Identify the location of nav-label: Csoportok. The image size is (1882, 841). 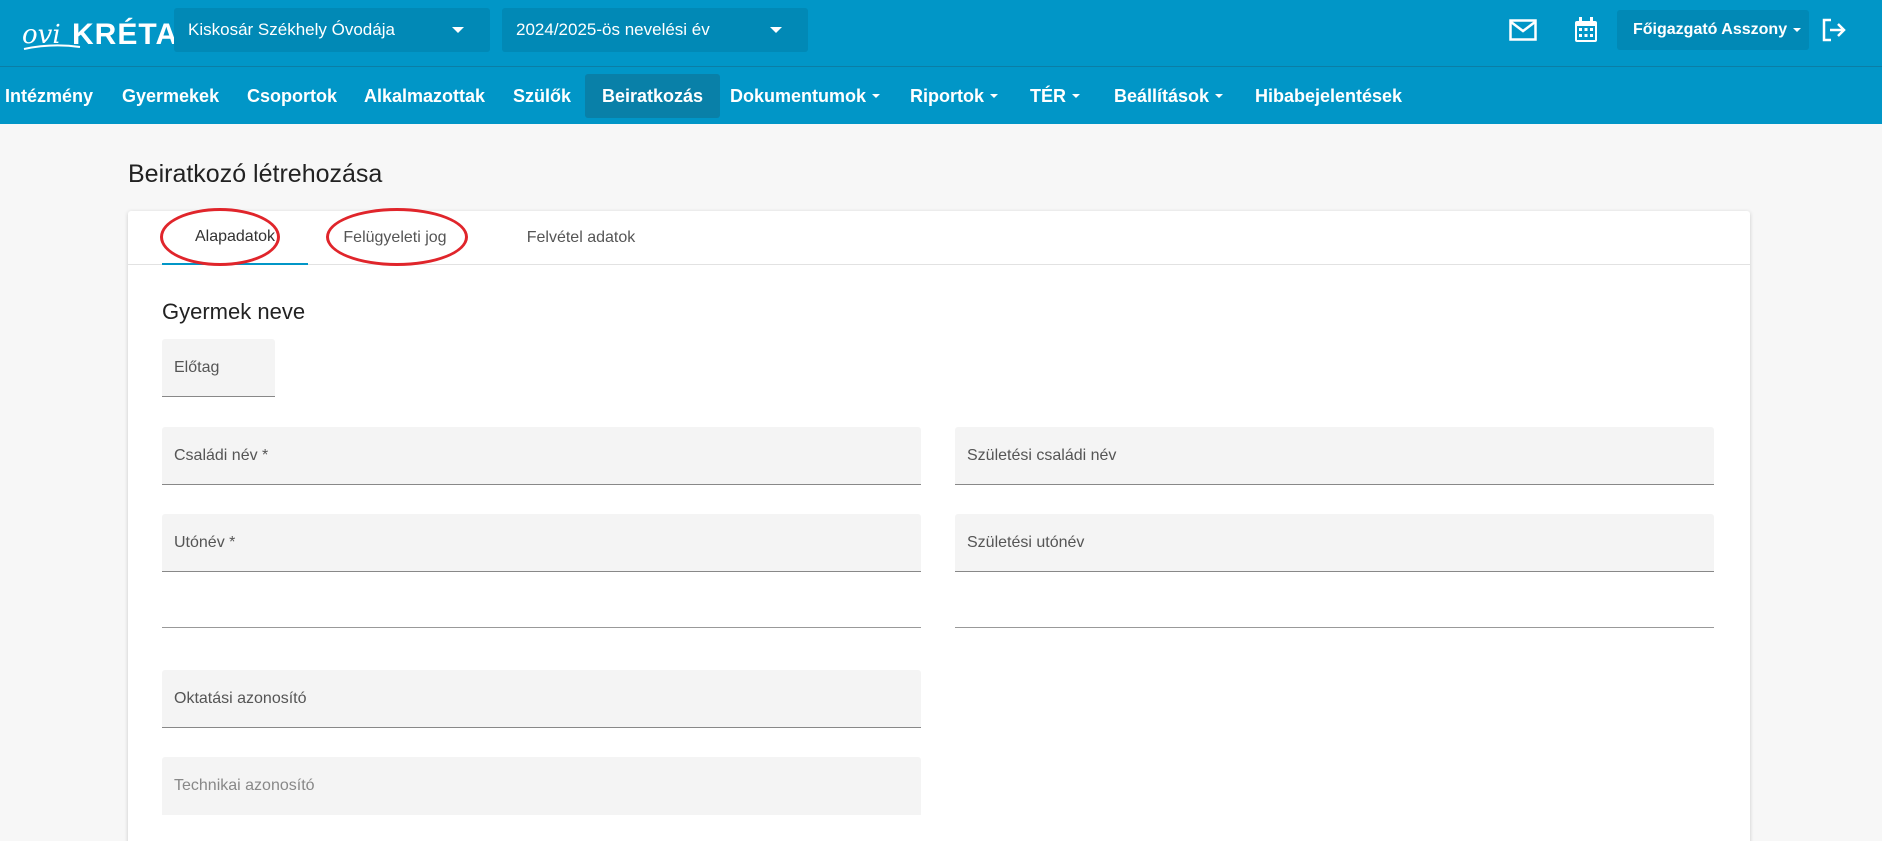
(292, 95).